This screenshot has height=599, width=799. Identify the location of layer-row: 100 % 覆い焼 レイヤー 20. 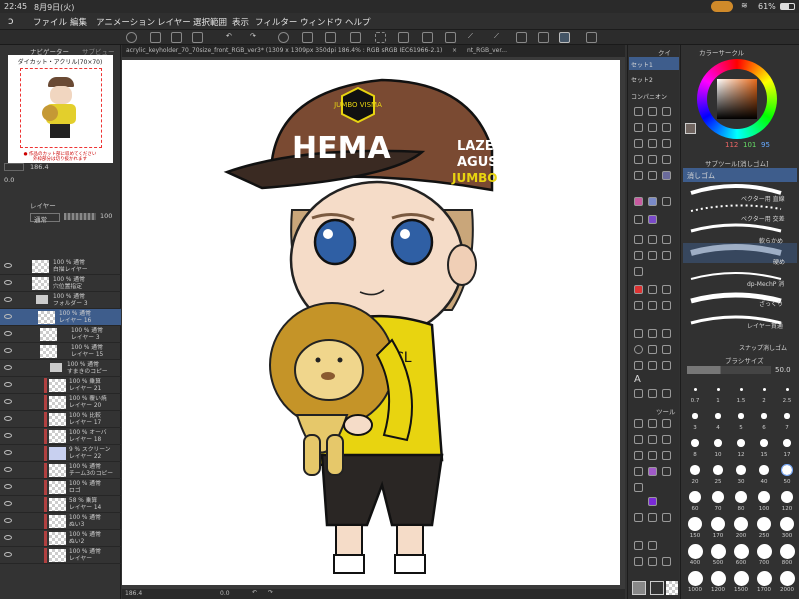
(60, 402).